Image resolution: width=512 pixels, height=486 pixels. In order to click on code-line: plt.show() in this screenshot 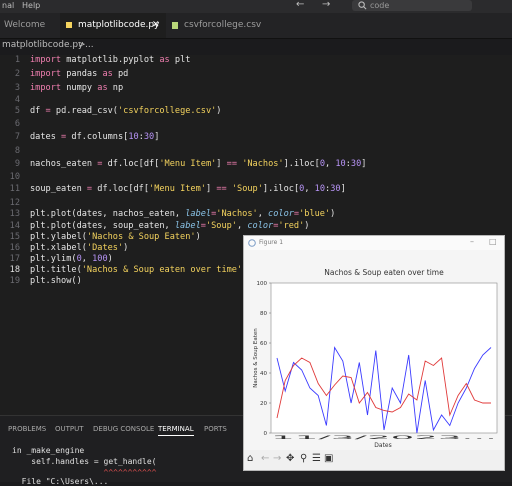, I will do `click(56, 281)`.